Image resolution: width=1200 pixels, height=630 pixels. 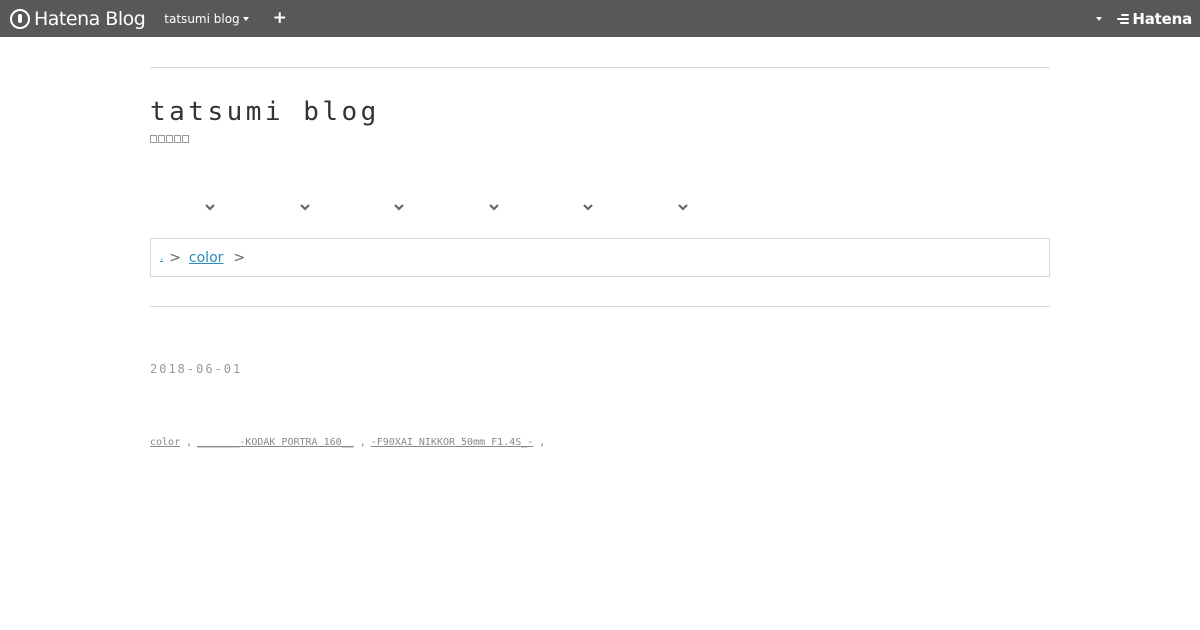 What do you see at coordinates (1162, 18) in the screenshot?
I see `hatena-logo-text: Hatena` at bounding box center [1162, 18].